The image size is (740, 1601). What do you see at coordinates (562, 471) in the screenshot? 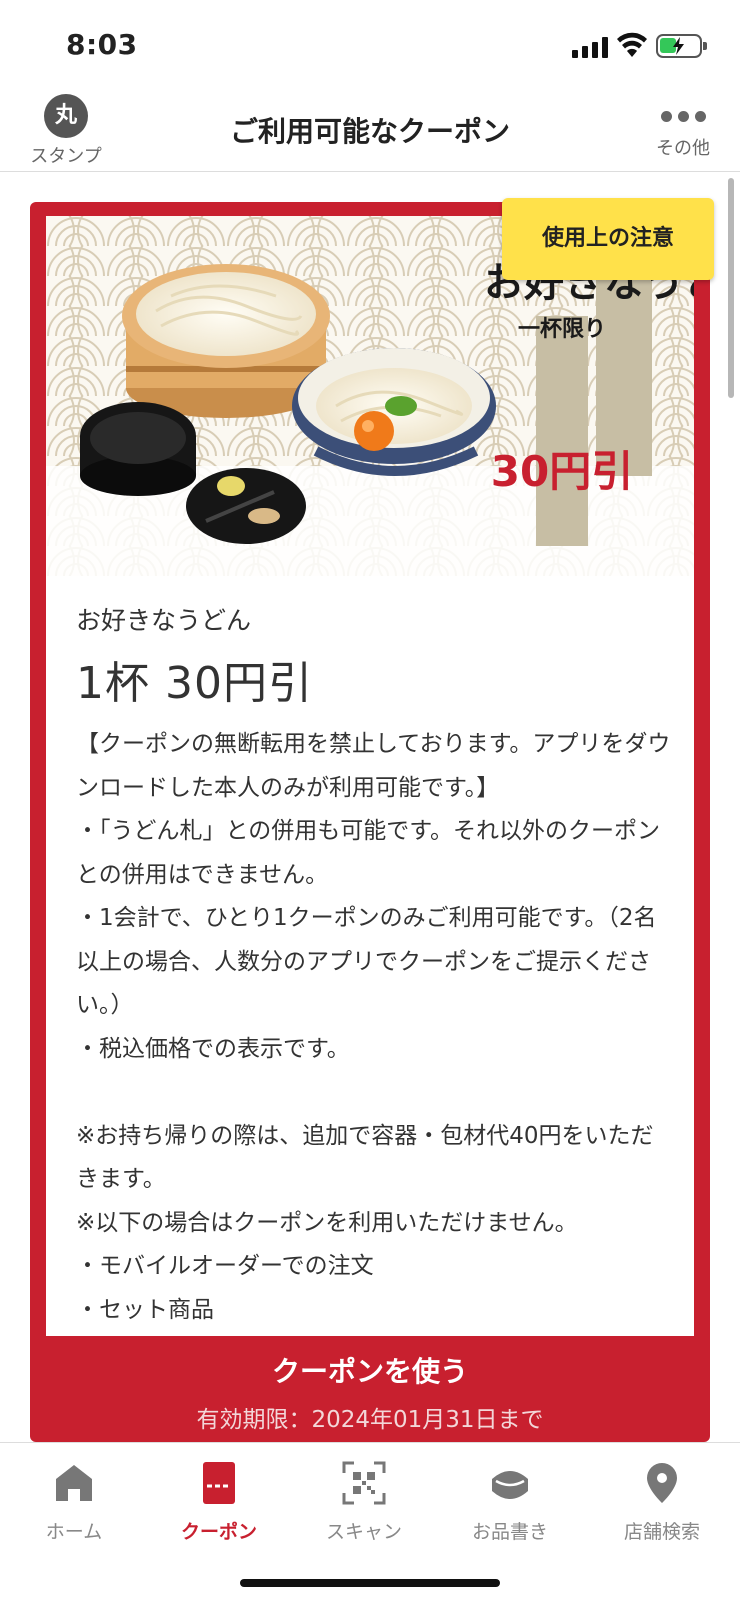
I see `hero-text-price: 30円引` at bounding box center [562, 471].